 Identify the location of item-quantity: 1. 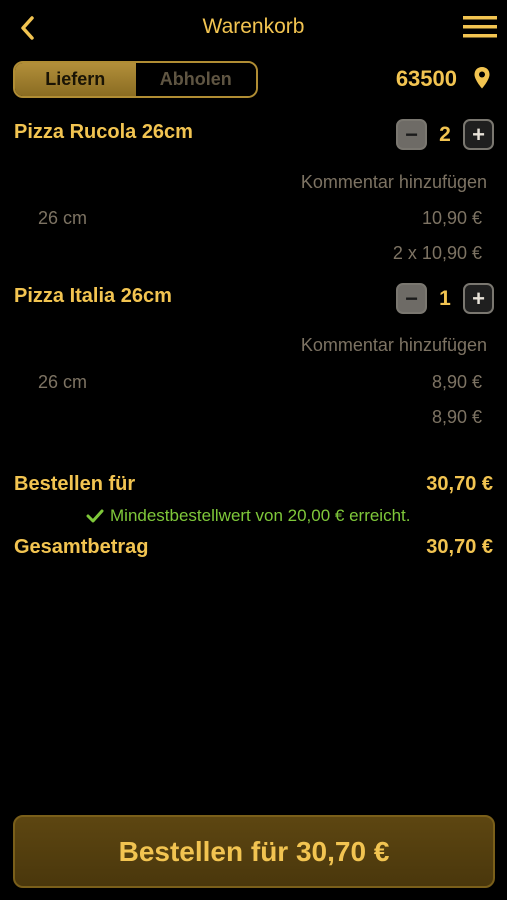
(445, 298).